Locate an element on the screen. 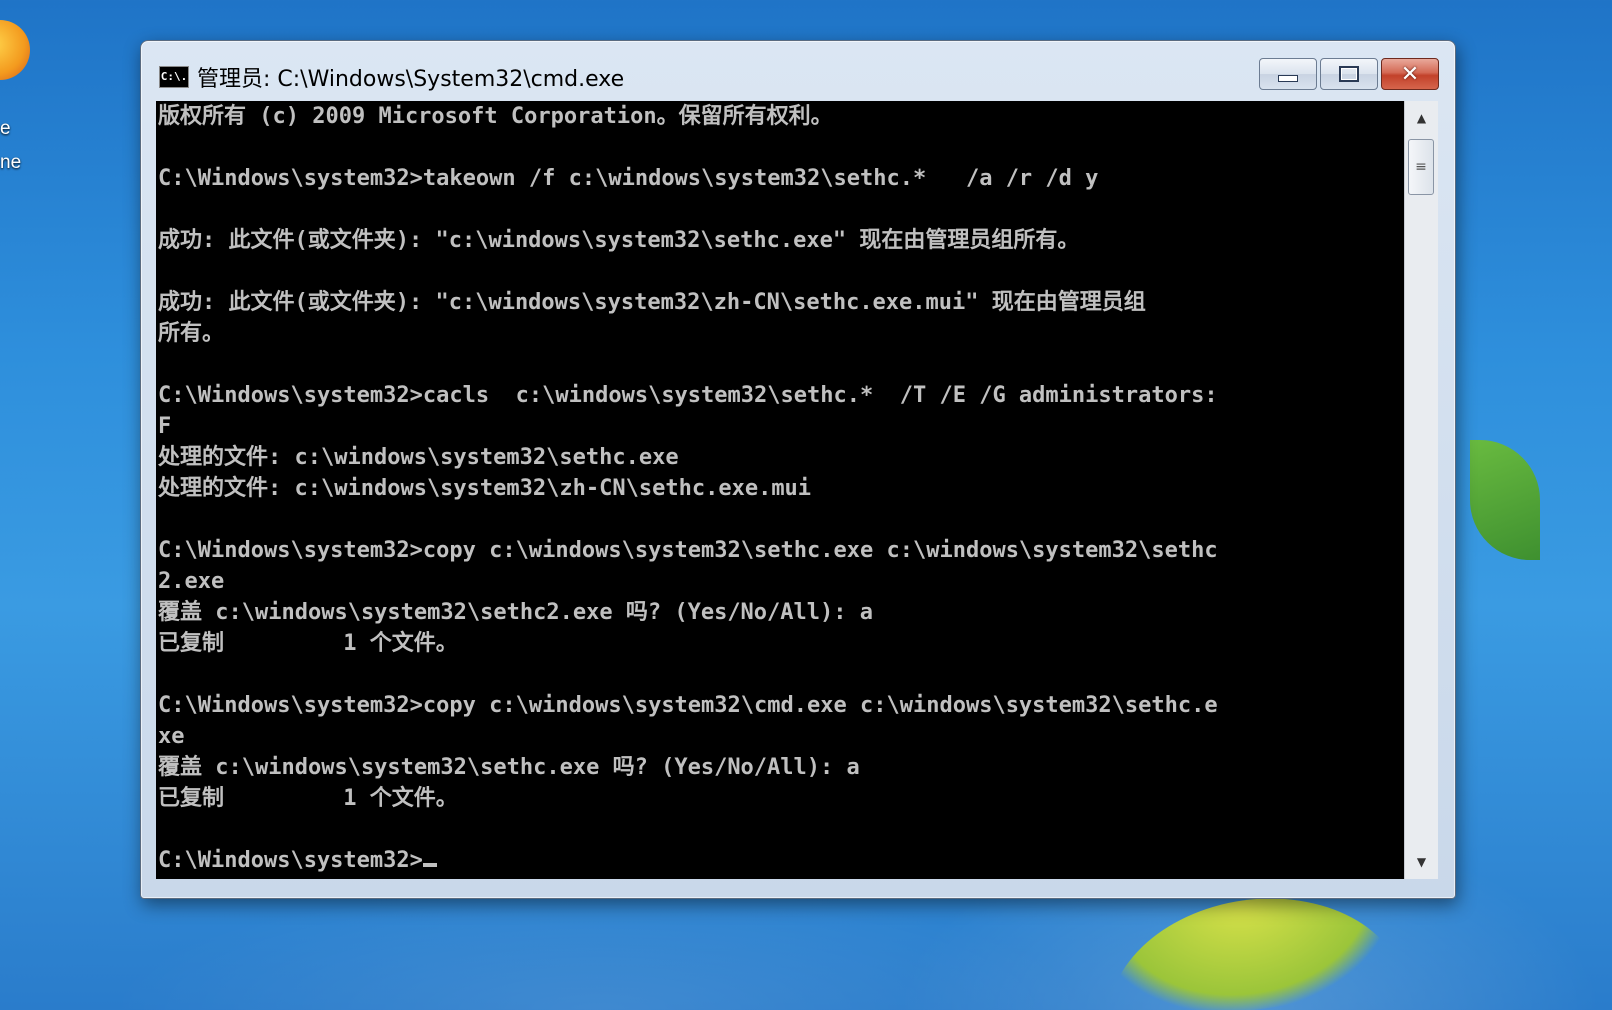 This screenshot has width=1612, height=1010. desktop-icon-label: e ne is located at coordinates (10, 146).